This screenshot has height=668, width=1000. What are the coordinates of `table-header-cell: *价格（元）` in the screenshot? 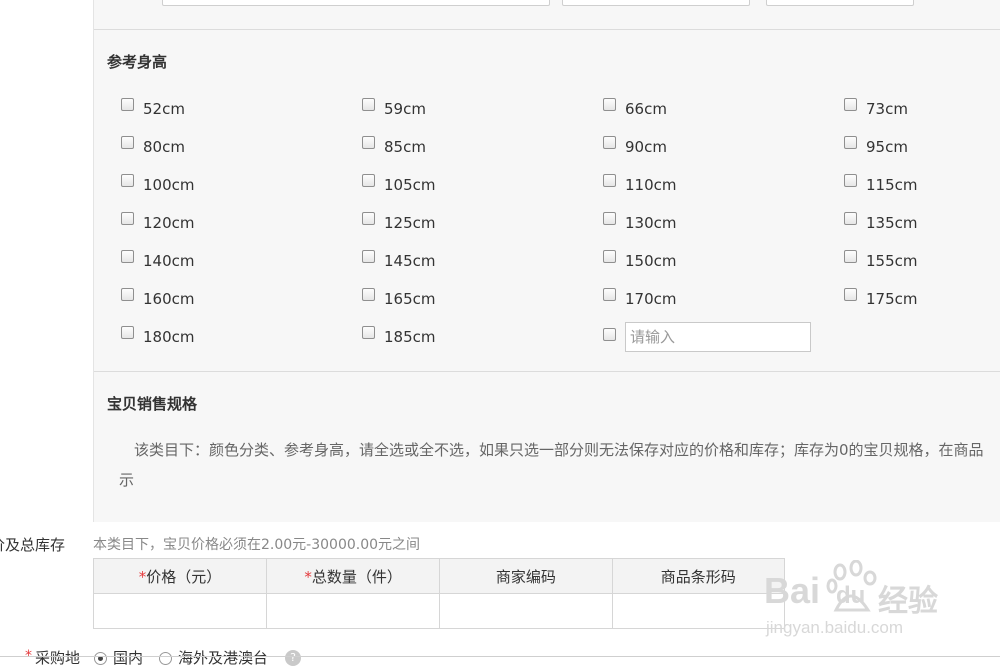 It's located at (180, 576).